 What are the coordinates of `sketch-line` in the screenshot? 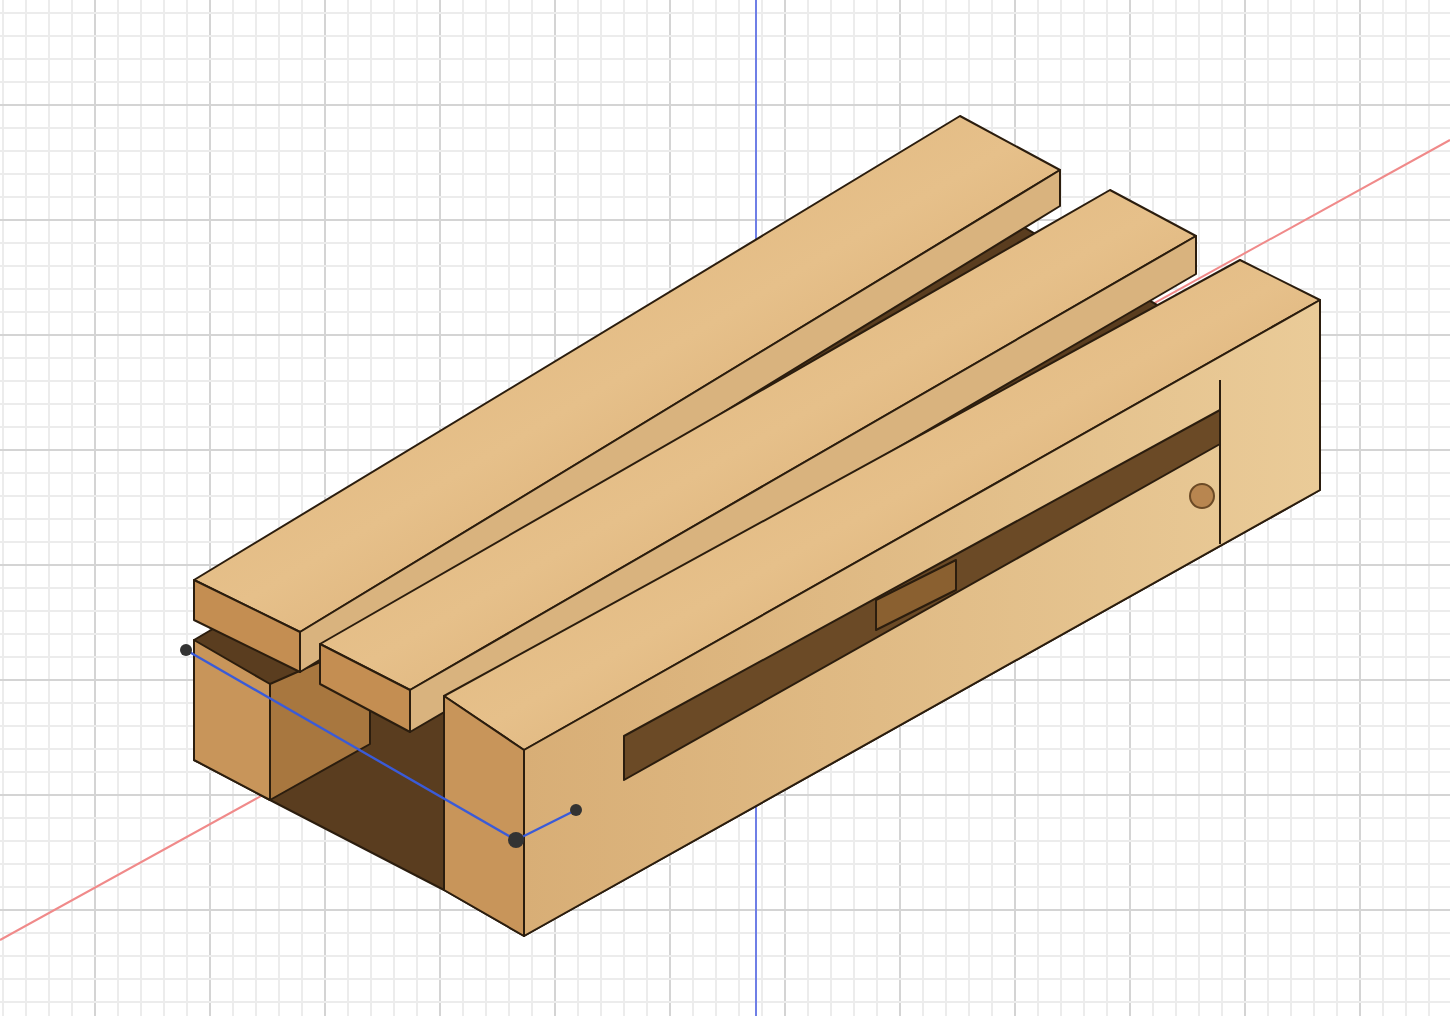 It's located at (381, 746).